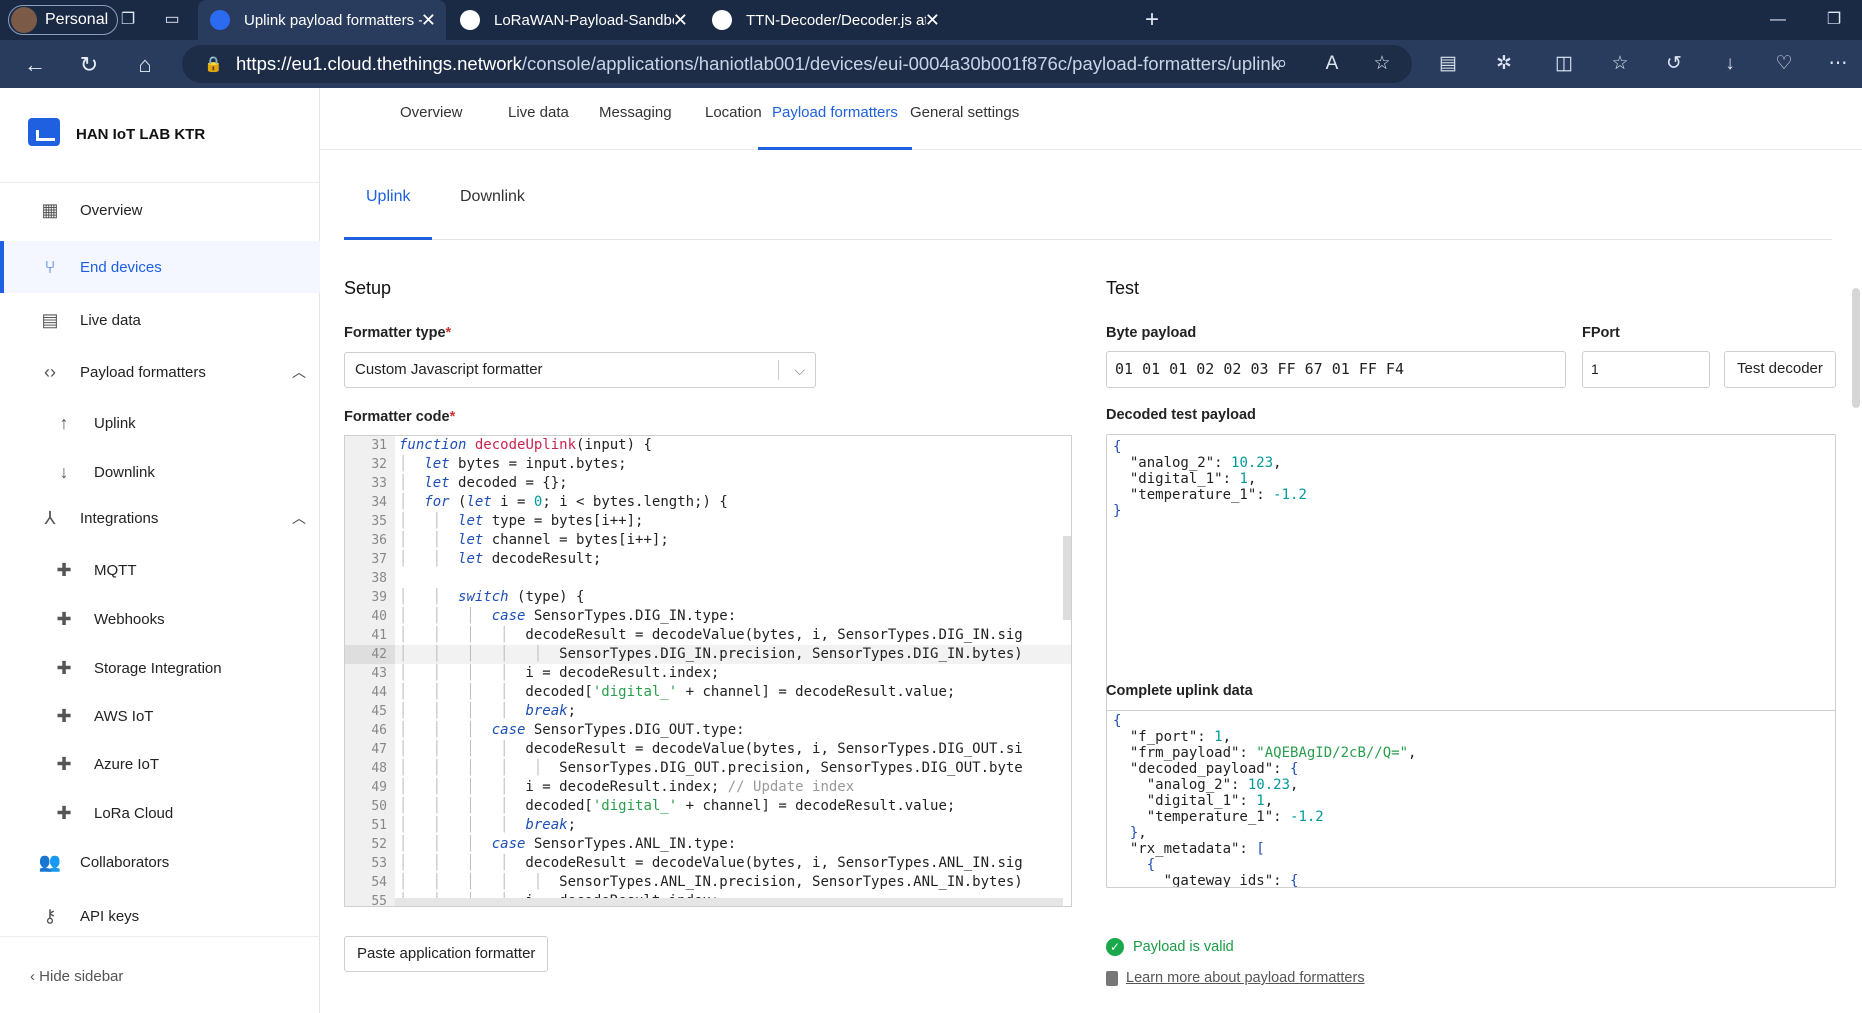 The image size is (1862, 1013). I want to click on tab-live-data: Live data, so click(538, 119).